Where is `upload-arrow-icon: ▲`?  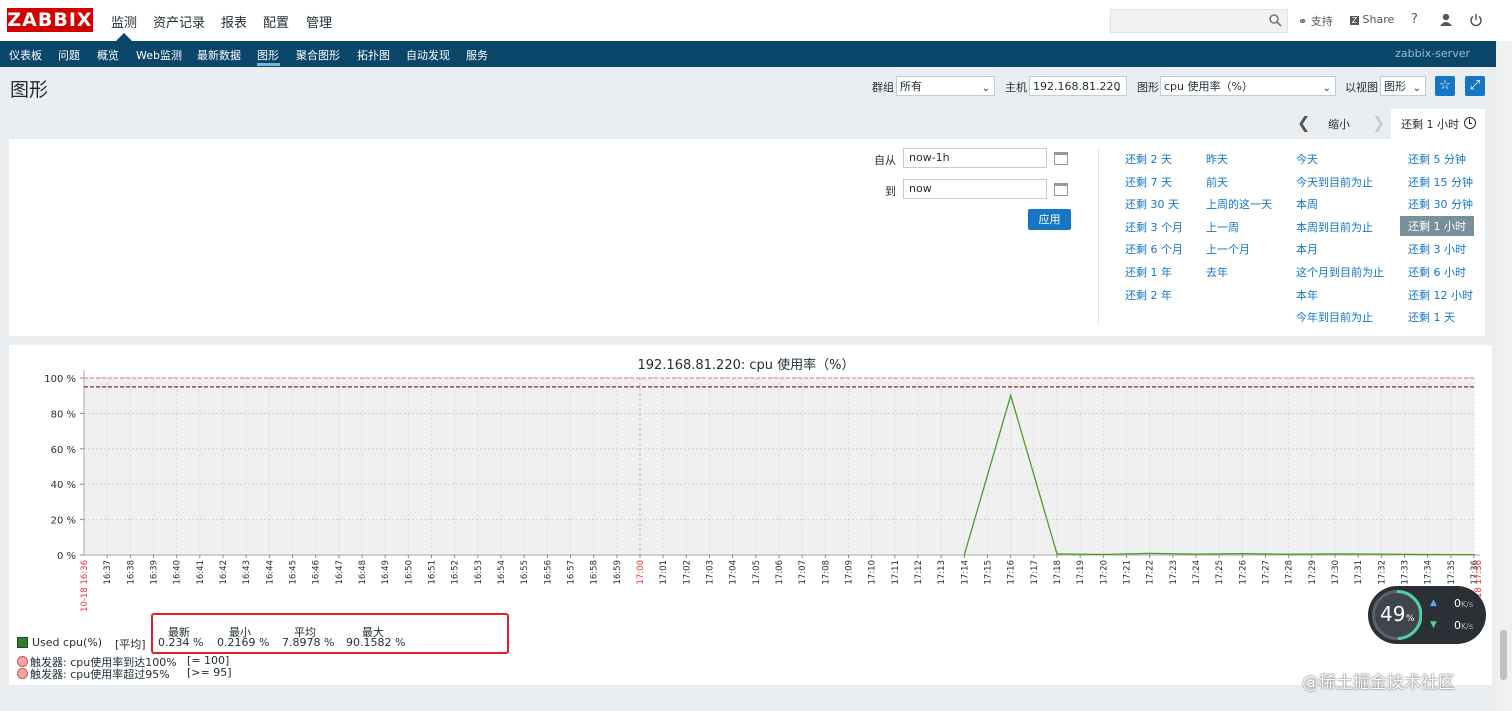 upload-arrow-icon: ▲ is located at coordinates (1433, 603).